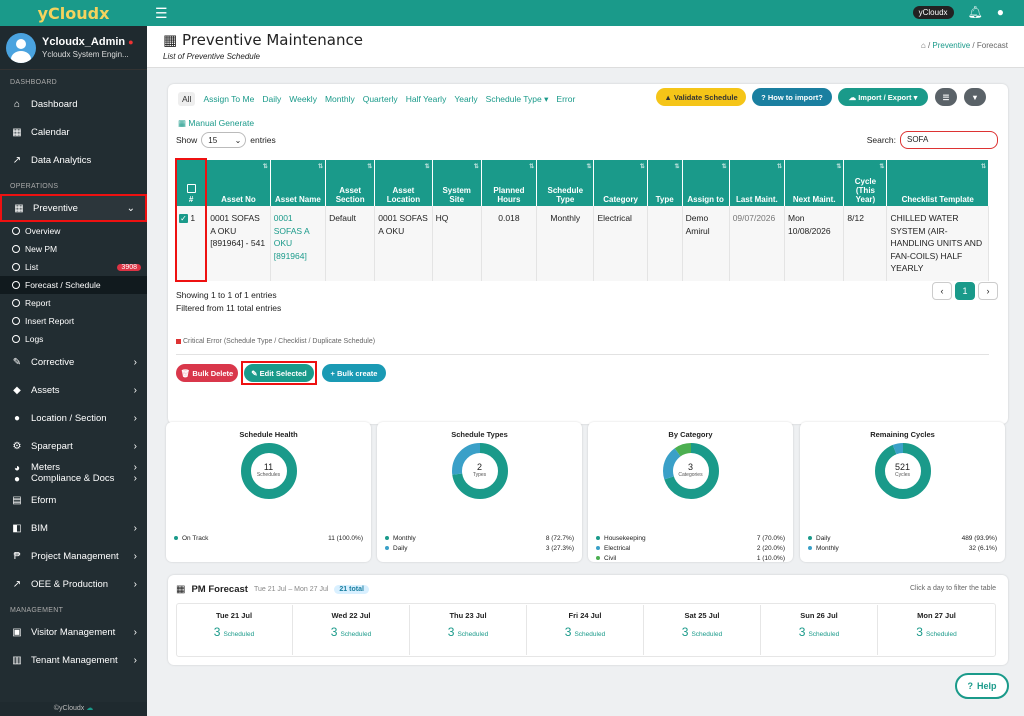 The width and height of the screenshot is (1024, 716). Describe the element at coordinates (982, 686) in the screenshot. I see `help-button: ? Help` at that location.